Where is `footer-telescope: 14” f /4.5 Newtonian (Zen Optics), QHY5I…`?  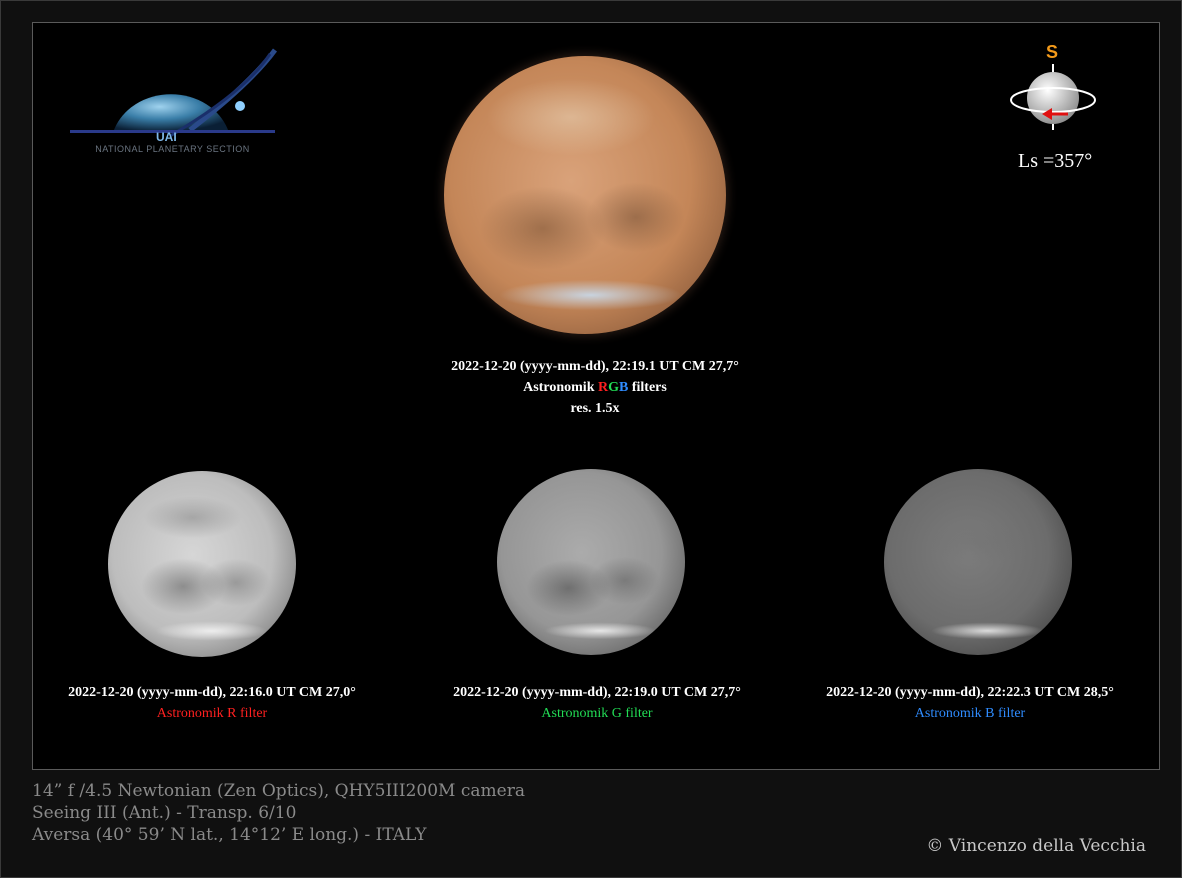
footer-telescope: 14” f /4.5 Newtonian (Zen Optics), QHY5I… is located at coordinates (278, 791).